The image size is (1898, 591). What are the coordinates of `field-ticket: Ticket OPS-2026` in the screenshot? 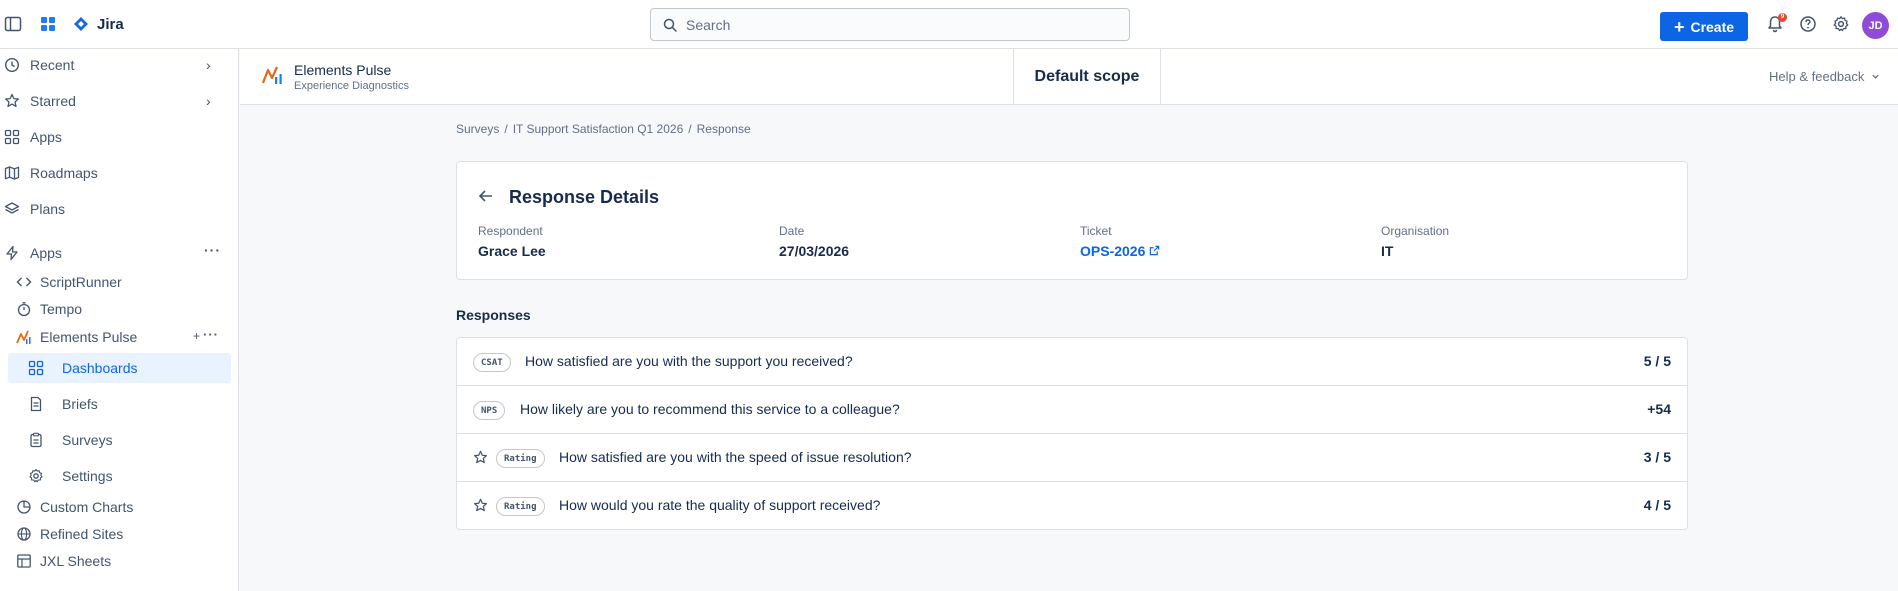 It's located at (1120, 241).